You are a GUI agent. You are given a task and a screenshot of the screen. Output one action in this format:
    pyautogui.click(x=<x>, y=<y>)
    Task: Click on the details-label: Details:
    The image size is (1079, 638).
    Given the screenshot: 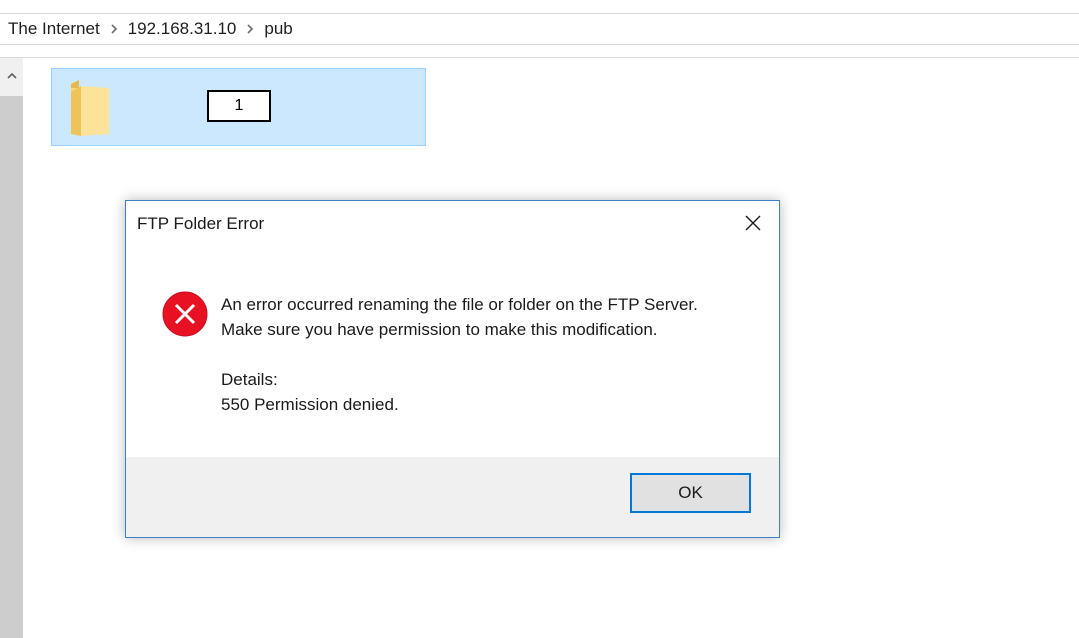 What is the action you would take?
    pyautogui.click(x=249, y=379)
    